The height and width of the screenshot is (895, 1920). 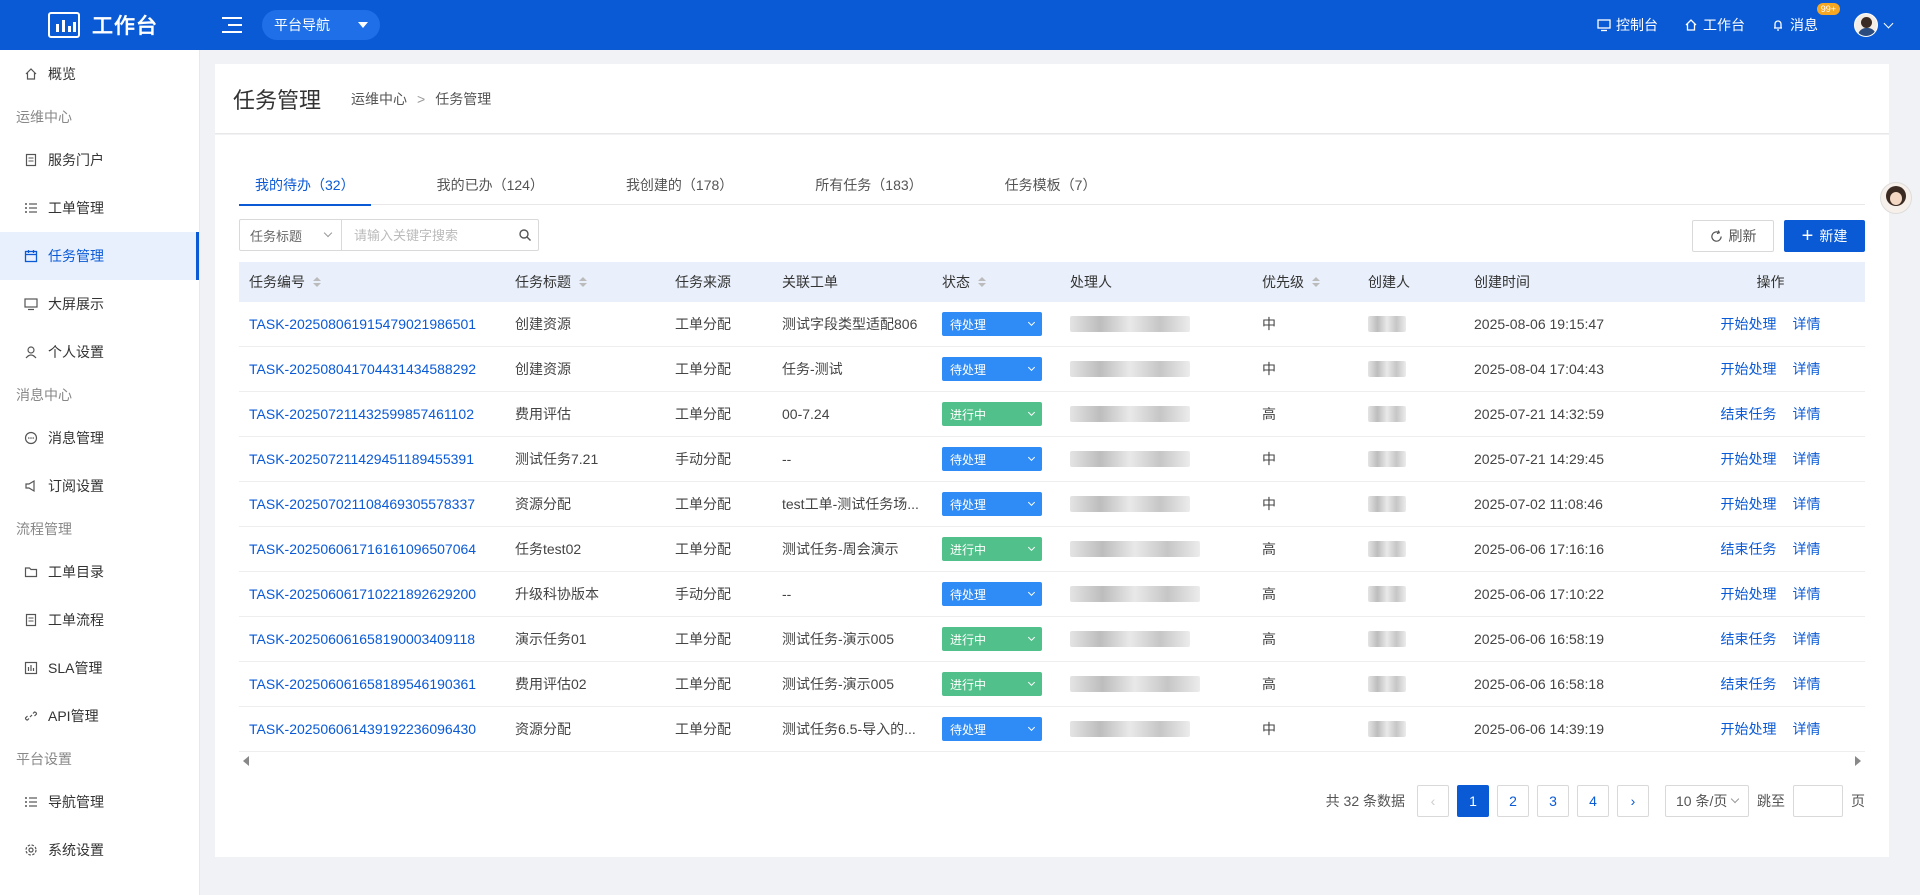 I want to click on sidebar-item-service-portal: 服务门户, so click(x=99, y=160).